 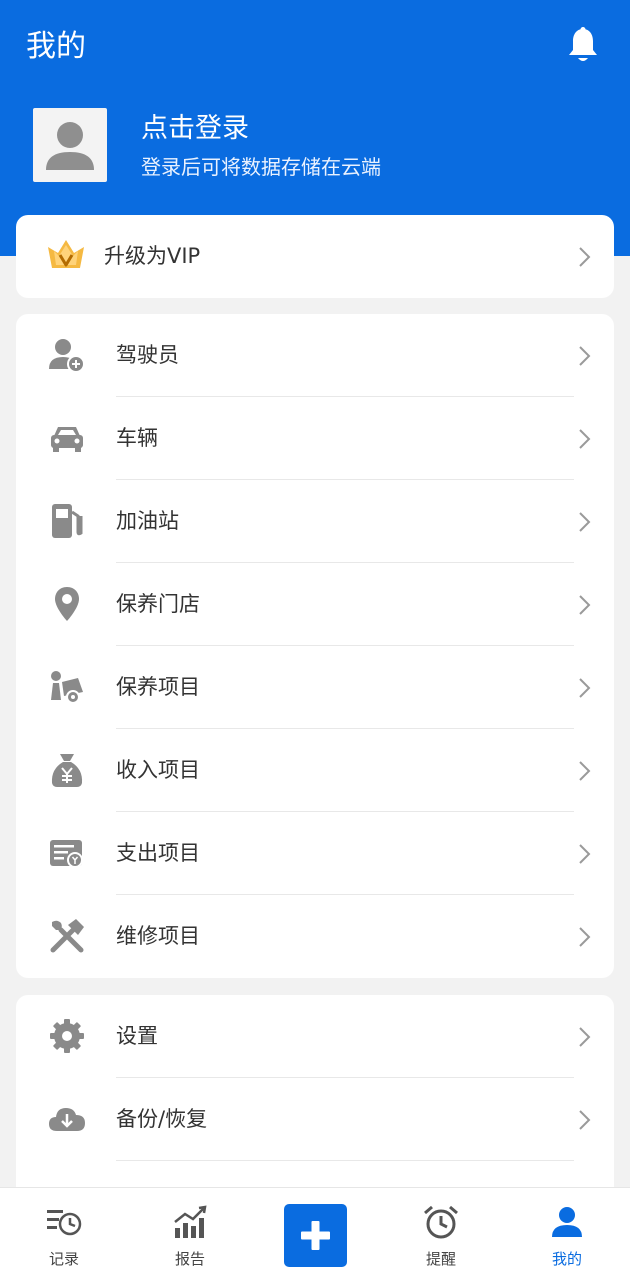 I want to click on bill-icon, so click(x=66, y=854).